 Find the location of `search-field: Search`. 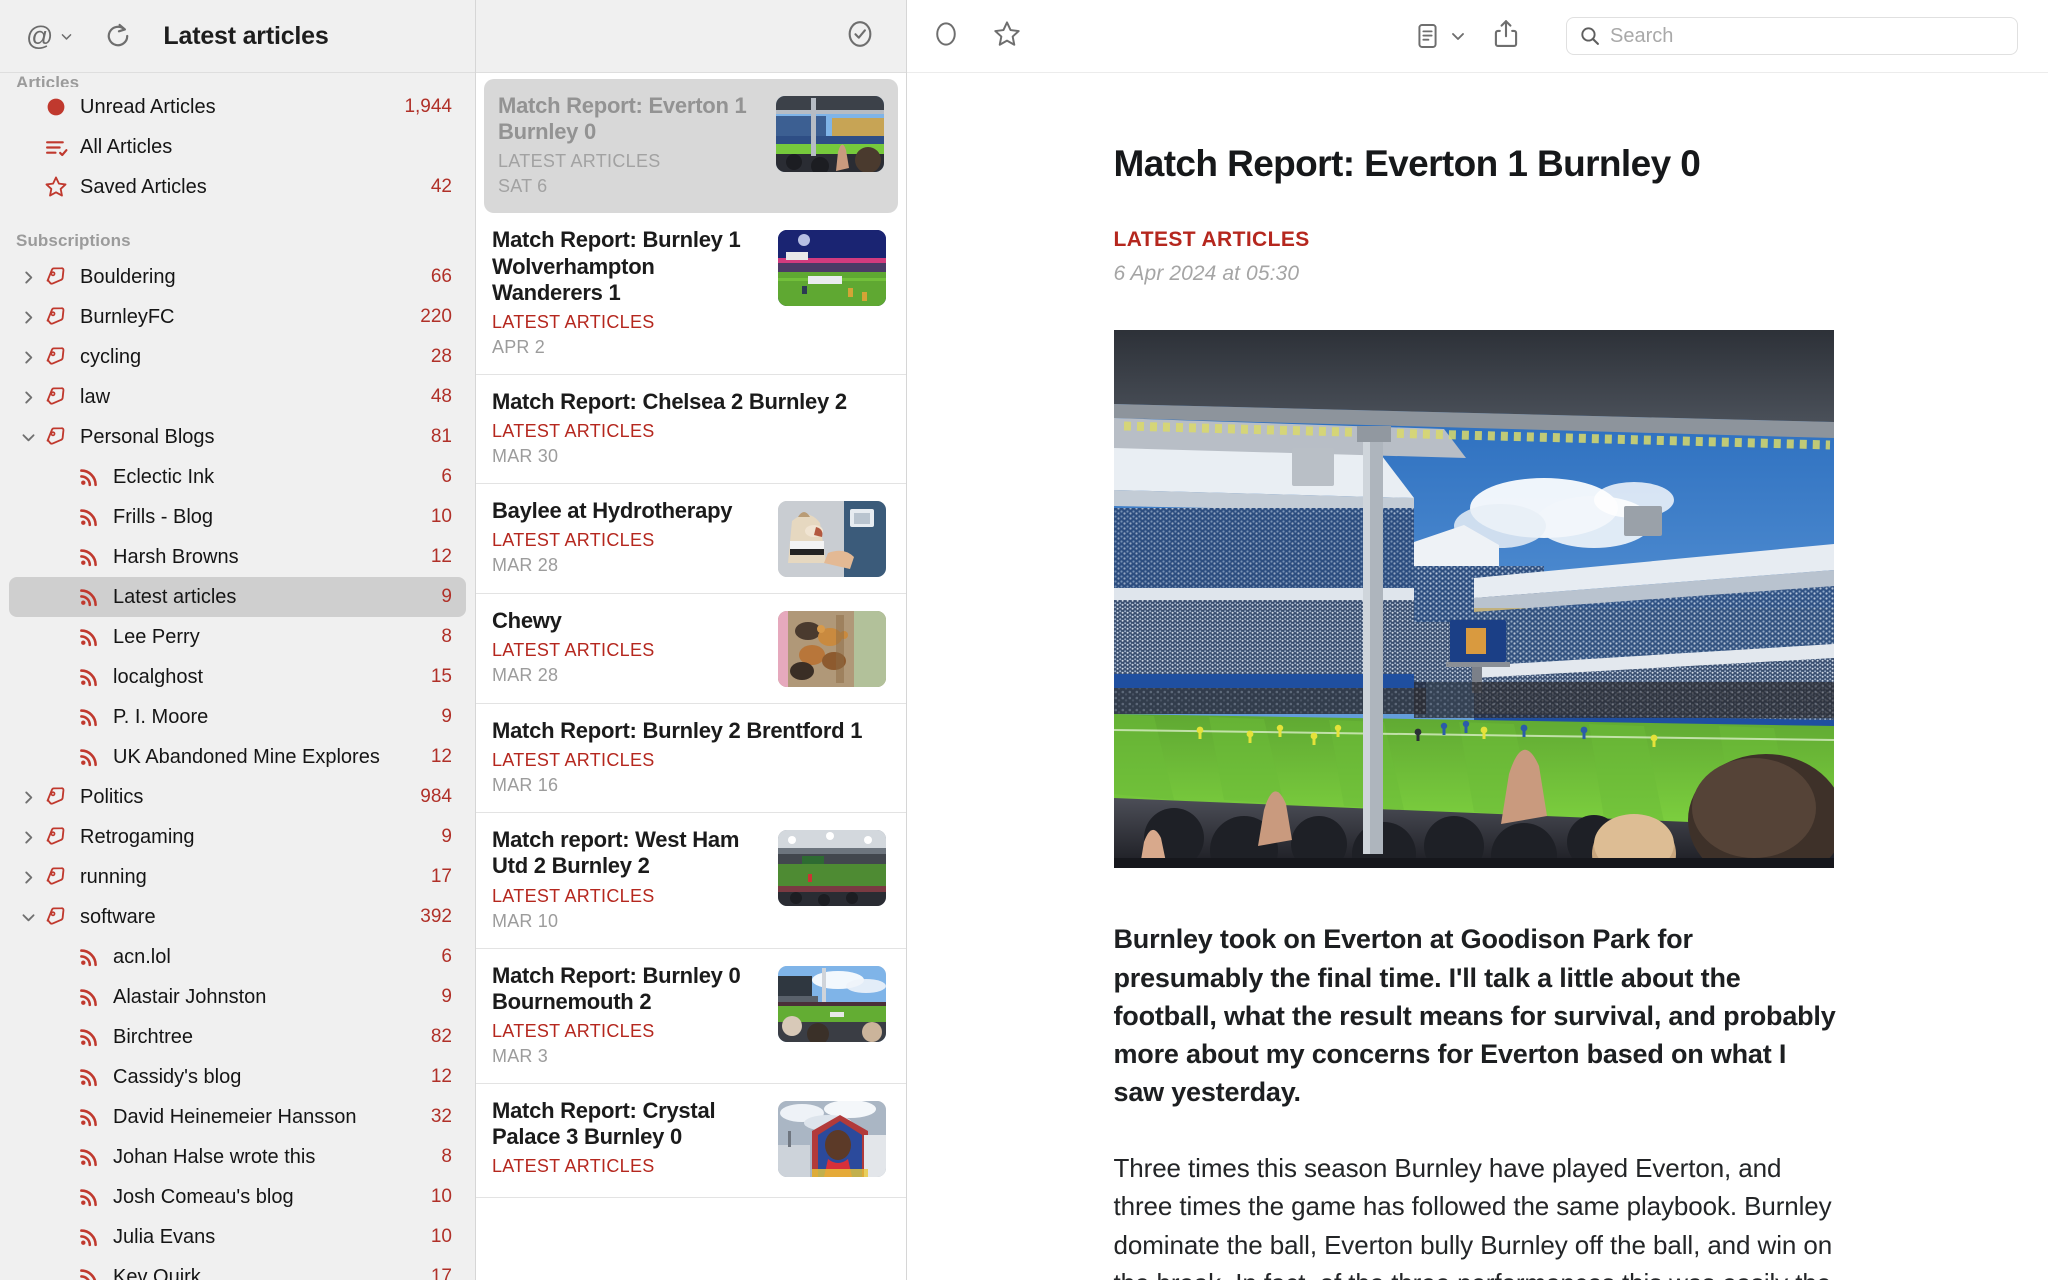

search-field: Search is located at coordinates (1792, 36).